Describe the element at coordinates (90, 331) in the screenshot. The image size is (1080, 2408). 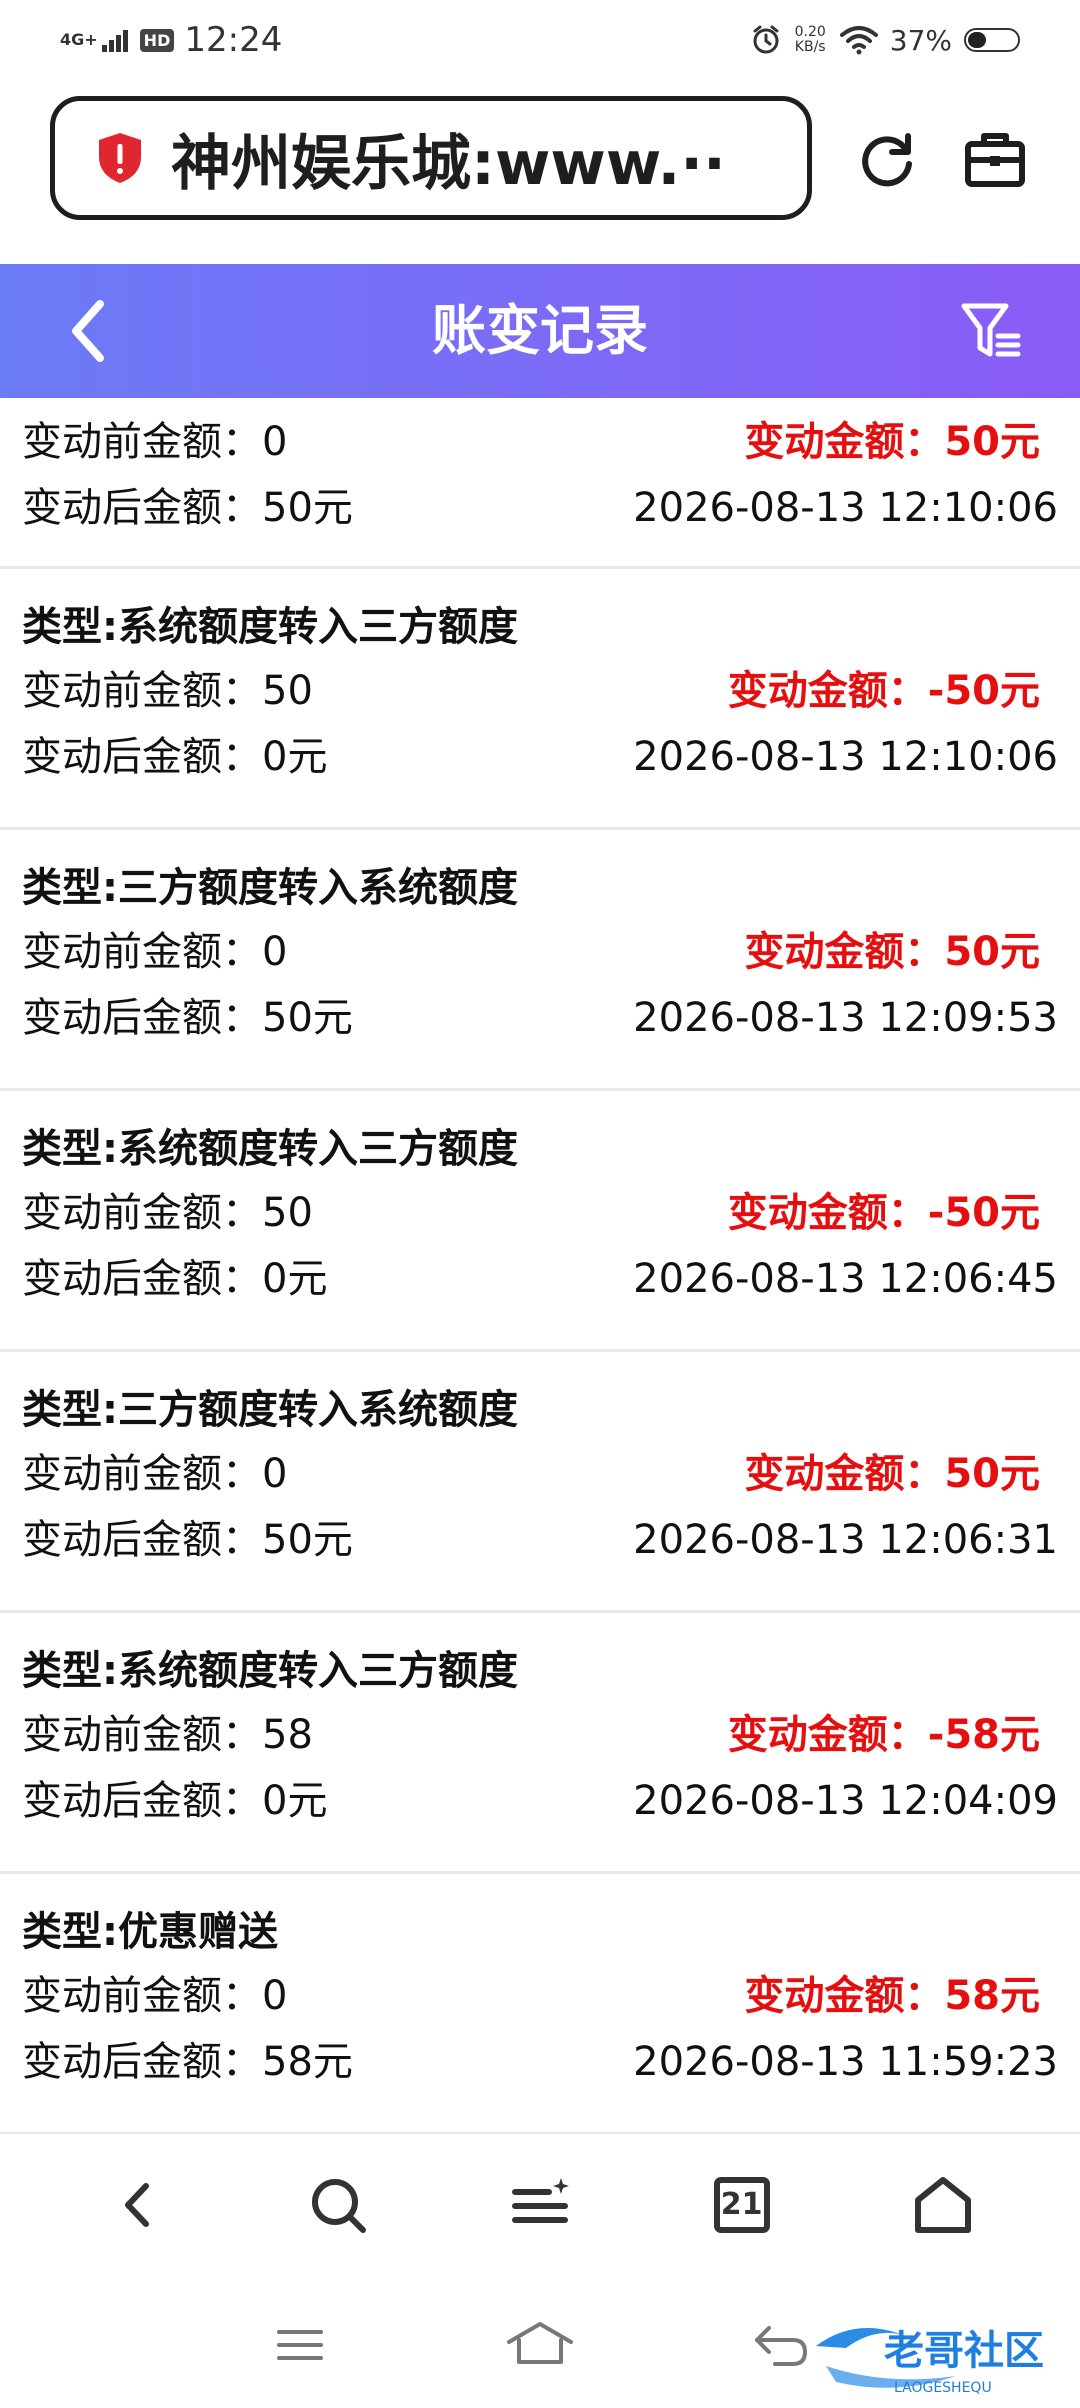
I see `back-arrow-icon` at that location.